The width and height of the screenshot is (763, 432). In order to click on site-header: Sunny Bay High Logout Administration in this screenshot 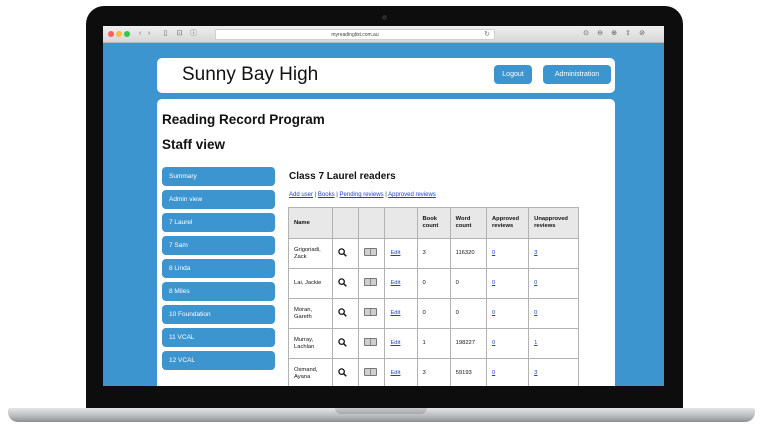, I will do `click(386, 75)`.